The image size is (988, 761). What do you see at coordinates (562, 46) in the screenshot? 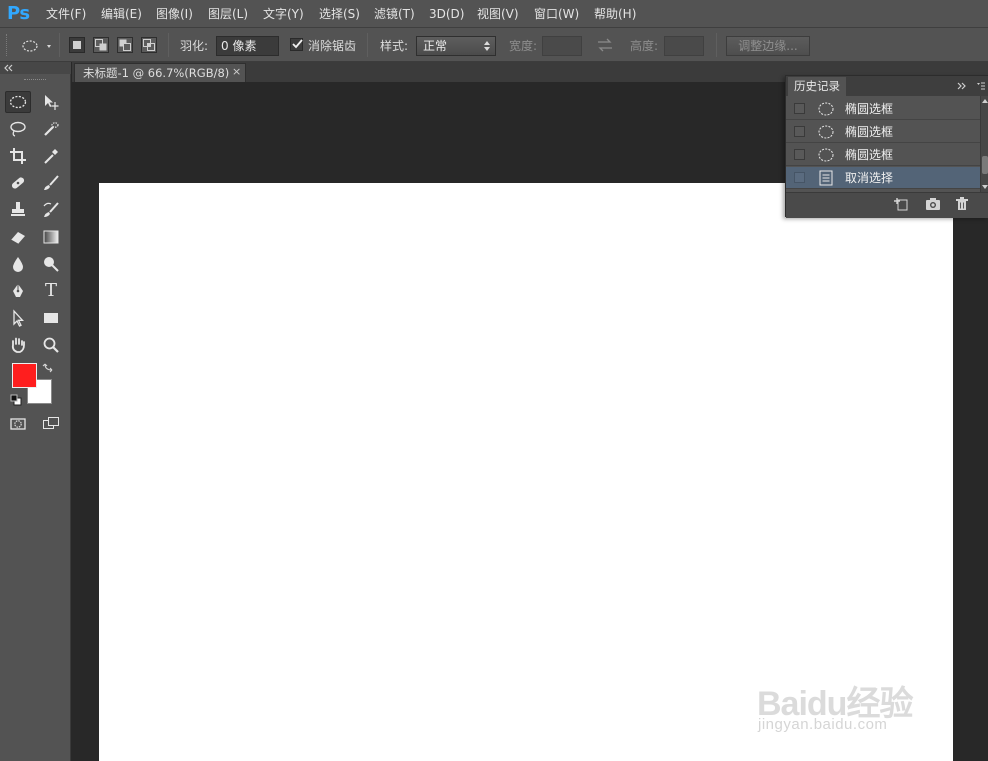
I see `width-input` at bounding box center [562, 46].